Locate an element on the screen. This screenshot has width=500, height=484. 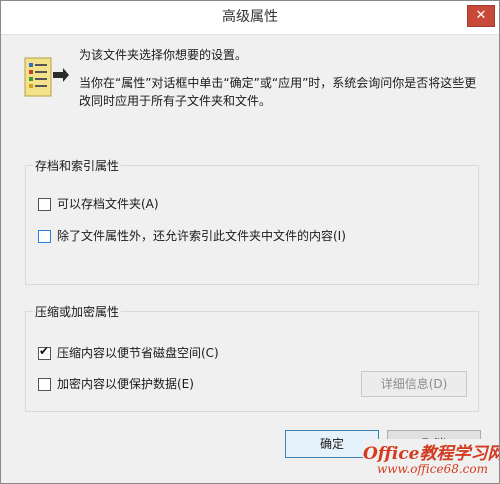
archive-group-title: 存档和索引属性 is located at coordinates (77, 165).